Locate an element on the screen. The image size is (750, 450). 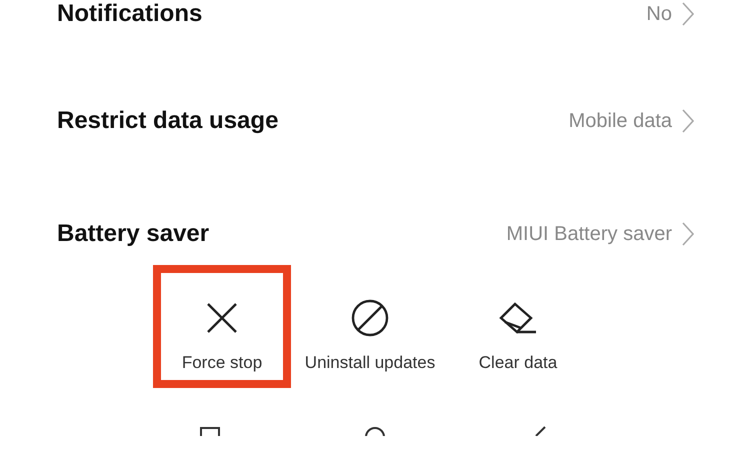
setting-value: No is located at coordinates (659, 14).